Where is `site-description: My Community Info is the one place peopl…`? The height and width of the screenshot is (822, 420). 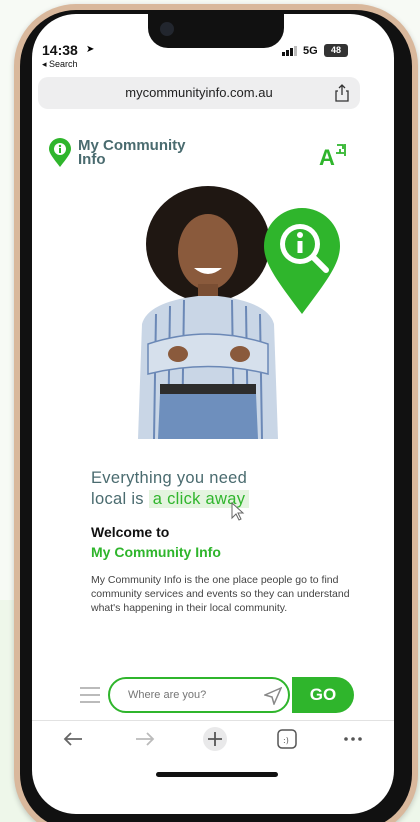 site-description: My Community Info is the one place peopl… is located at coordinates (220, 594).